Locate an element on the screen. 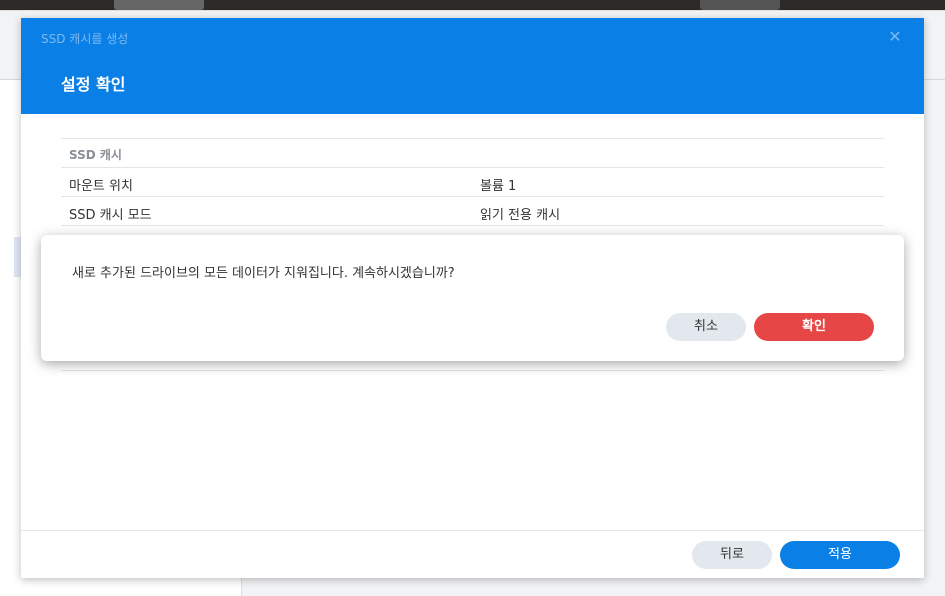  summary-key: SSD 캐시 모드 is located at coordinates (110, 215).